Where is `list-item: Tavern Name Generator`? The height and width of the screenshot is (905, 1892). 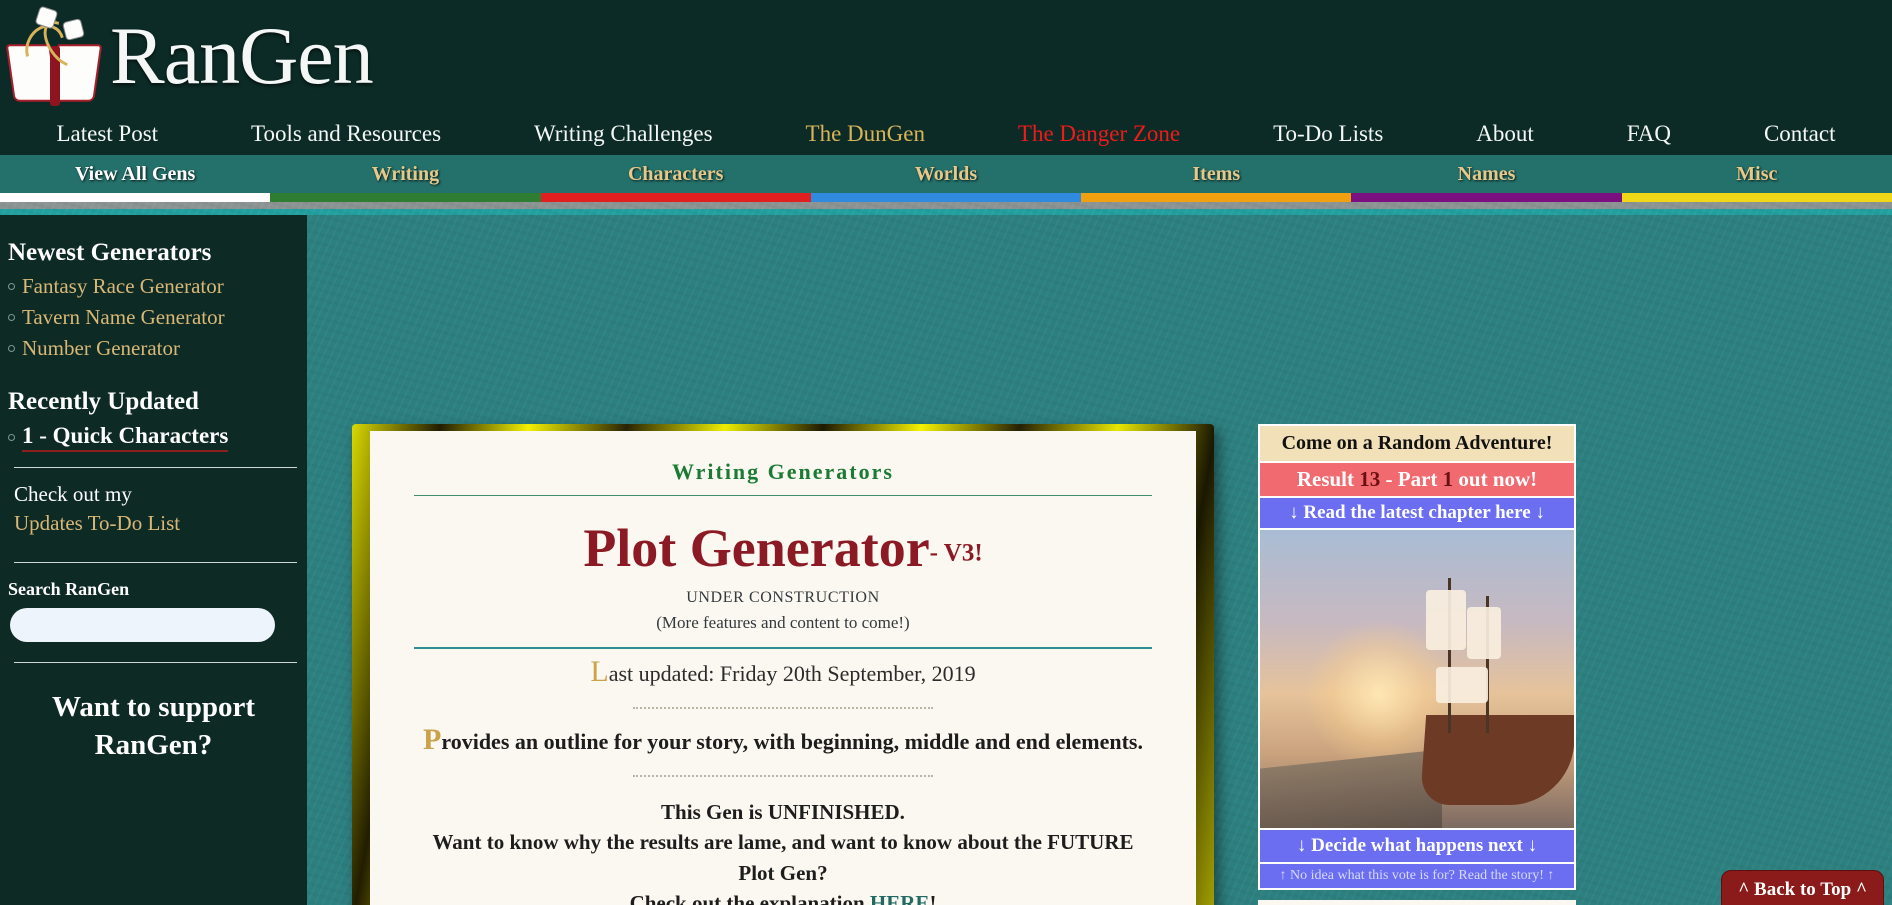
list-item: Tavern Name Generator is located at coordinates (157, 317).